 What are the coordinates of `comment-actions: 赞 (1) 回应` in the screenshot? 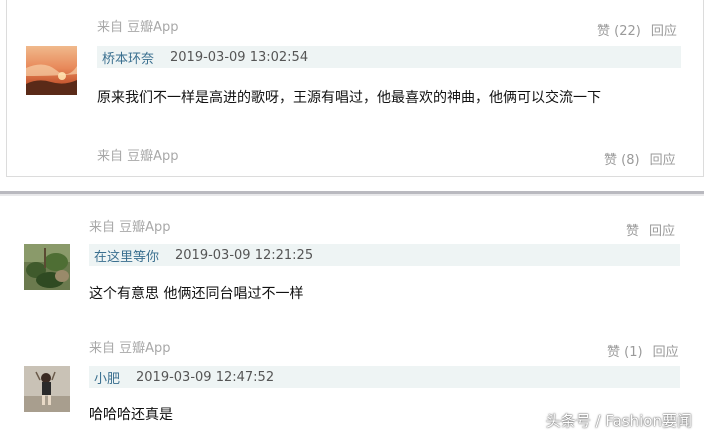 It's located at (643, 350).